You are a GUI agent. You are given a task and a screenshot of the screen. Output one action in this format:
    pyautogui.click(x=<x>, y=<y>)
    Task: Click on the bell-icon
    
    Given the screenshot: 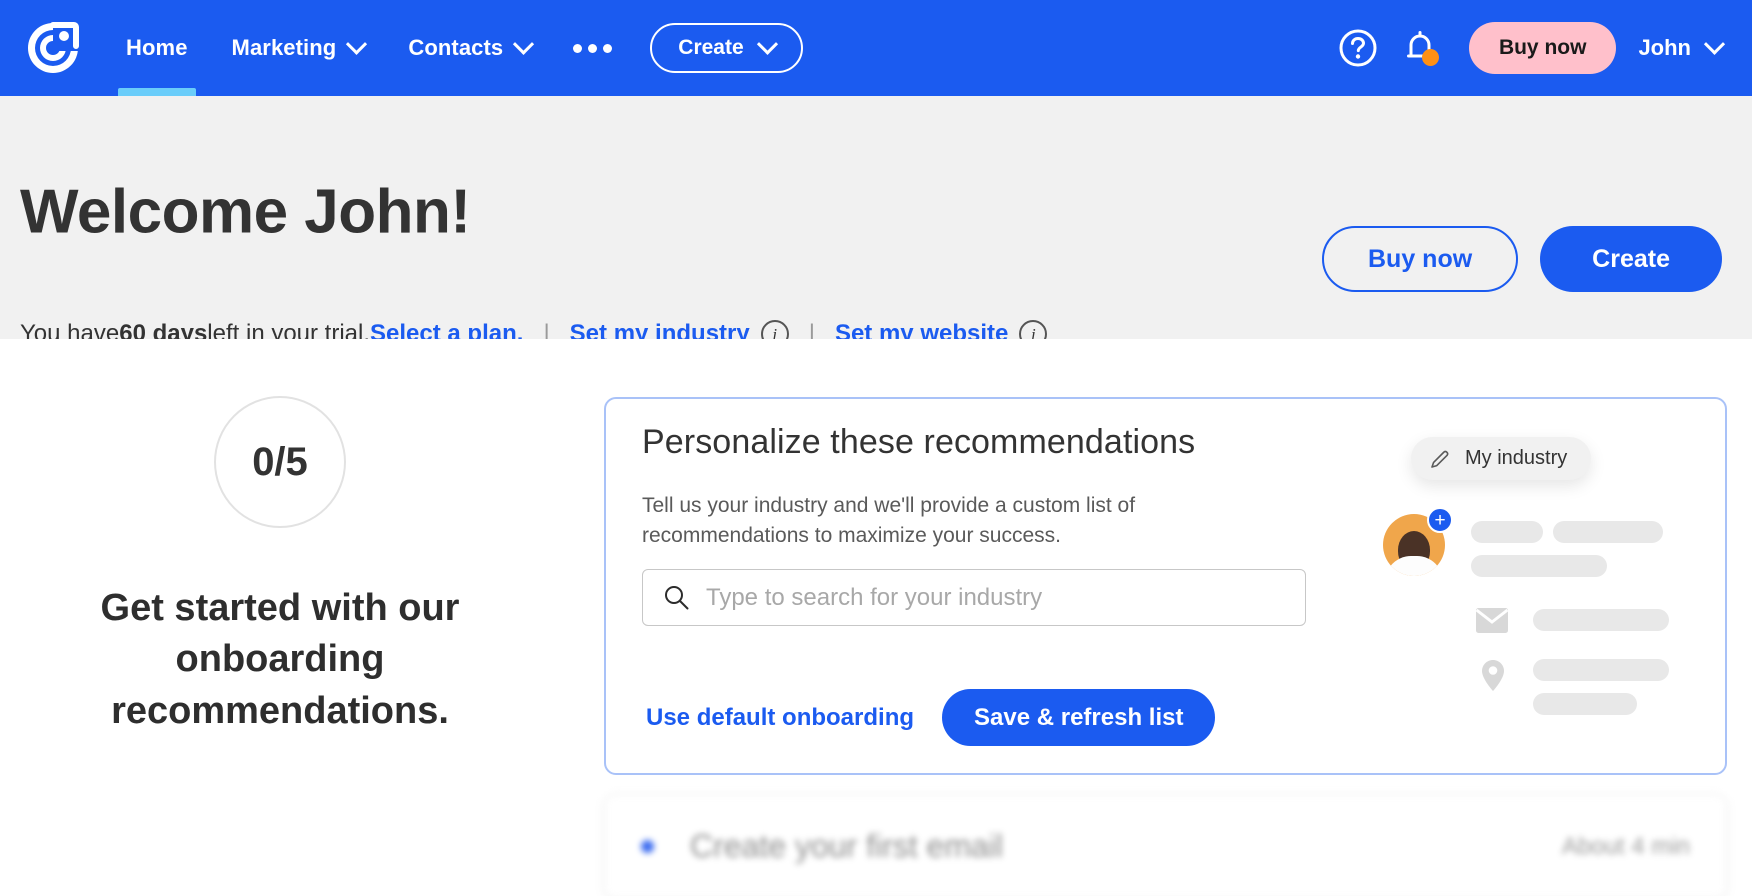 What is the action you would take?
    pyautogui.click(x=1420, y=48)
    